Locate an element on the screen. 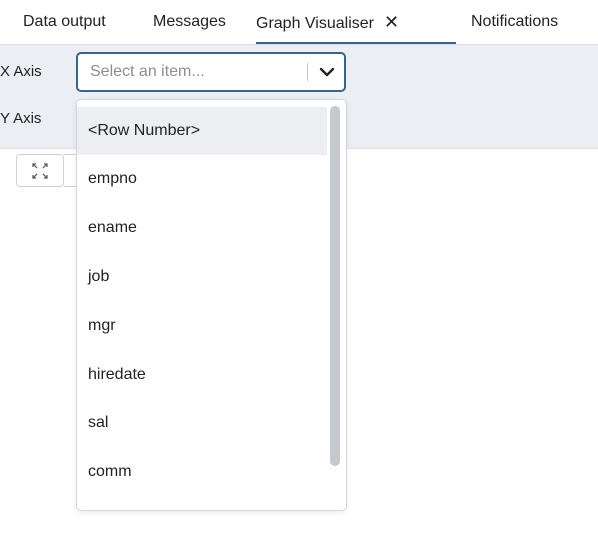 The image size is (598, 538). tab-messages: Messages is located at coordinates (189, 22).